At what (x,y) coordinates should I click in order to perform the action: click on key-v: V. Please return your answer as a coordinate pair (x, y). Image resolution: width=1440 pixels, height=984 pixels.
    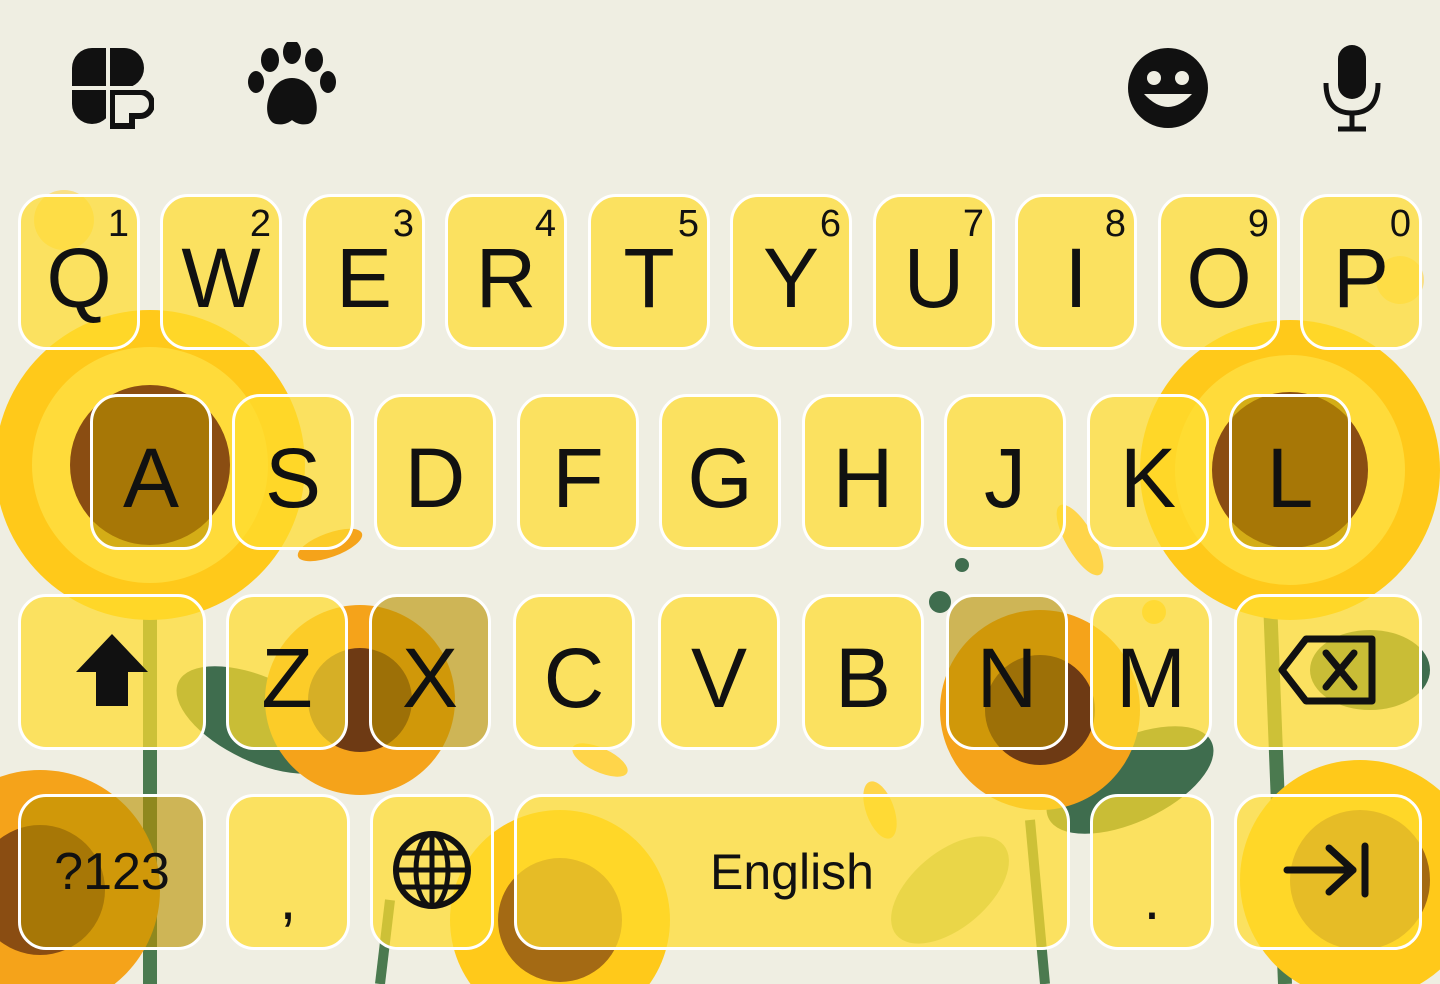
    Looking at the image, I should click on (719, 672).